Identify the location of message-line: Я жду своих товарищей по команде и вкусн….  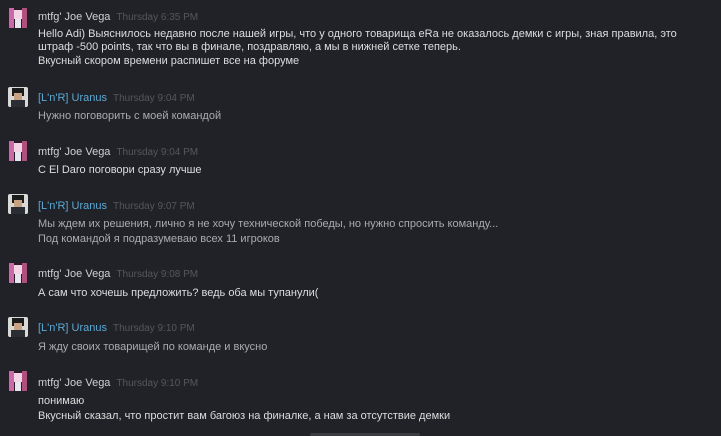
(153, 347).